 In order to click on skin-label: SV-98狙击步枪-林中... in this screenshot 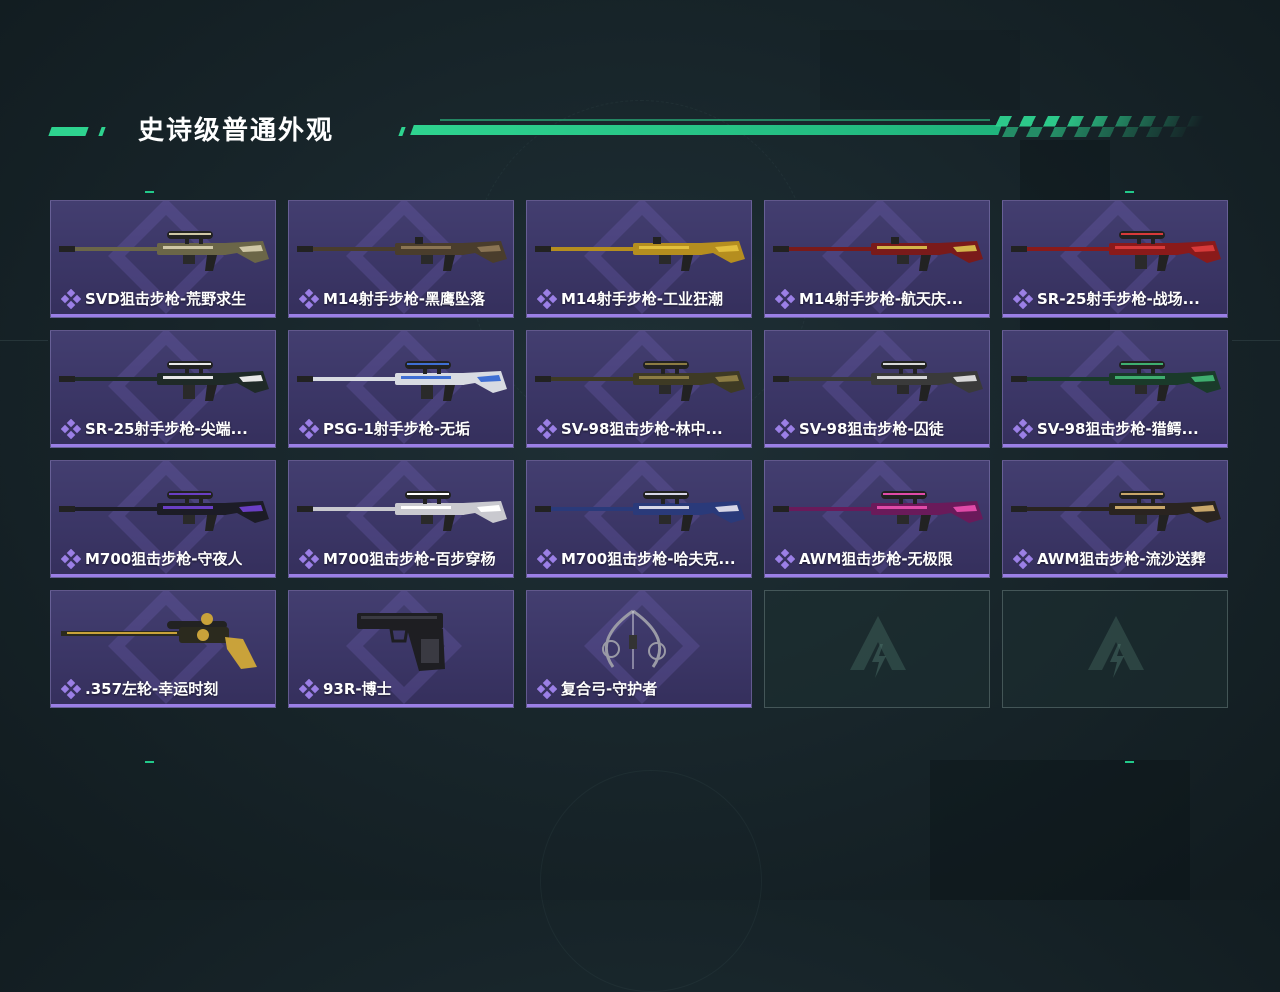, I will do `click(641, 428)`.